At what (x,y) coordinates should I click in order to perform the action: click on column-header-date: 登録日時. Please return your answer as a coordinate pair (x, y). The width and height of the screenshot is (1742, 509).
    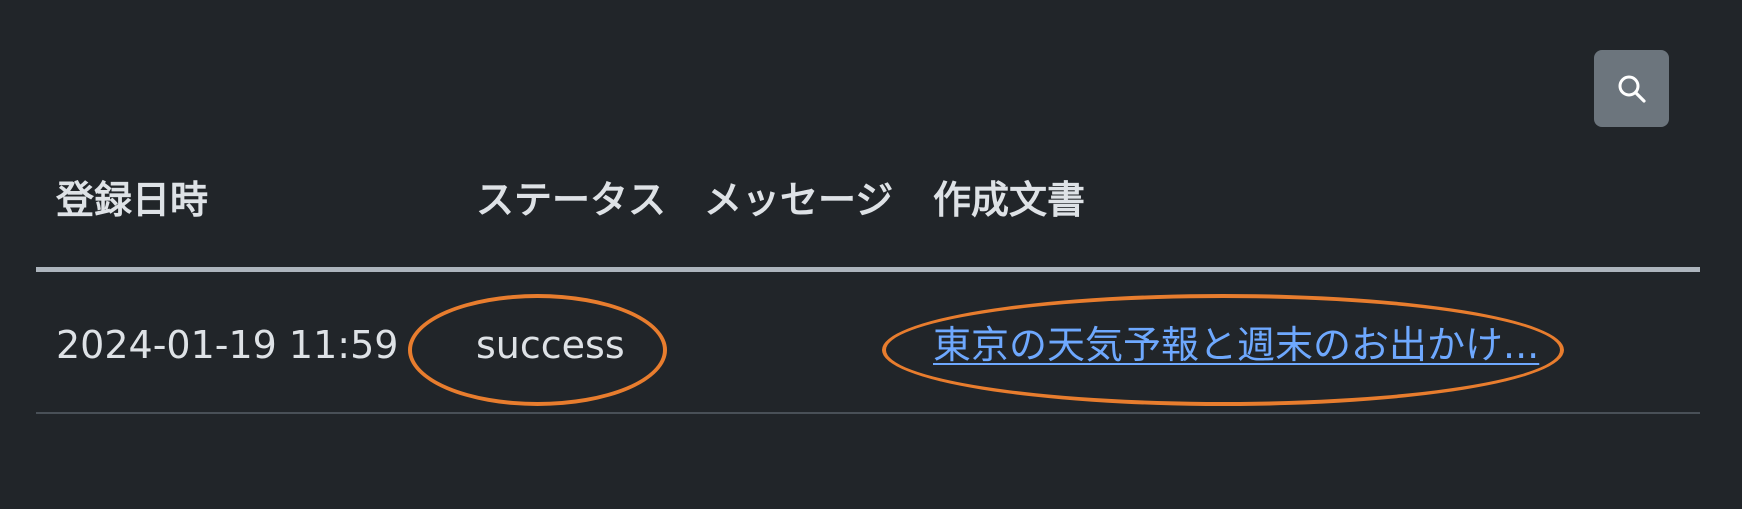
    Looking at the image, I should click on (132, 200).